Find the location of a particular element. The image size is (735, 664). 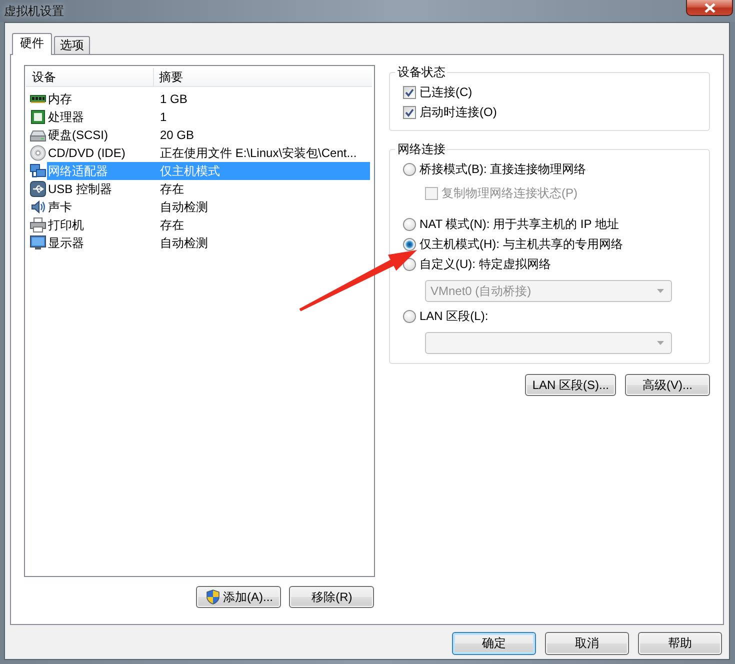

device-row: 内存 1 GB is located at coordinates (208, 99).